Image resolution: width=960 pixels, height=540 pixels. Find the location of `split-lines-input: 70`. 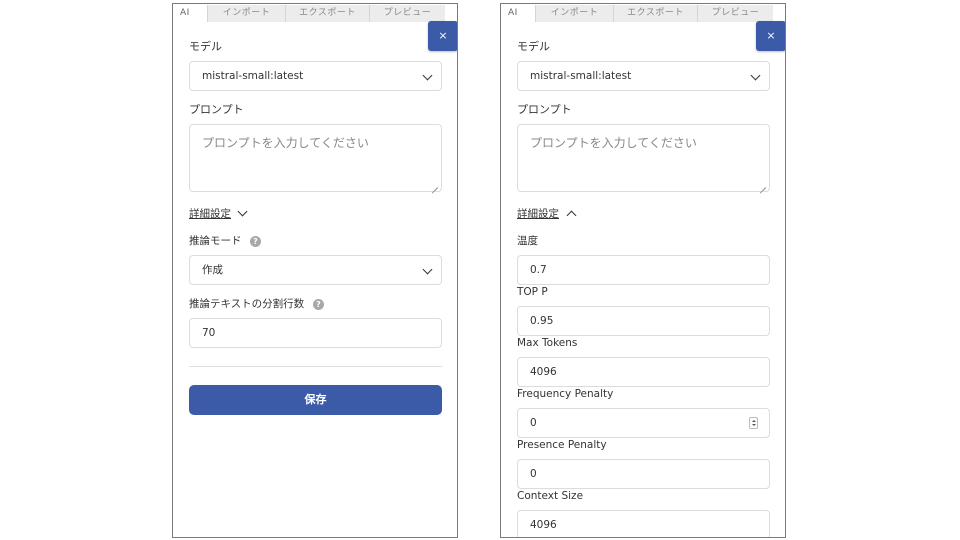

split-lines-input: 70 is located at coordinates (315, 333).